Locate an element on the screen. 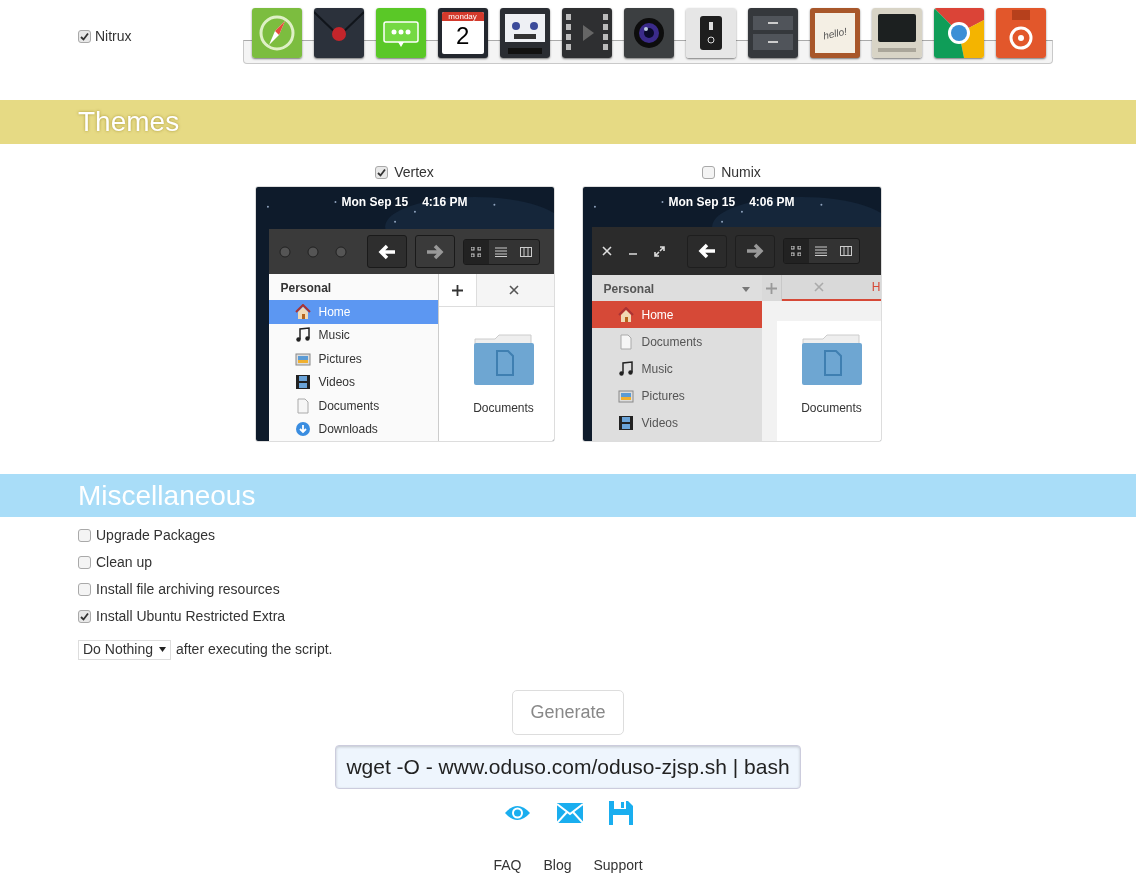  notepad-icon: hello! is located at coordinates (834, 33).